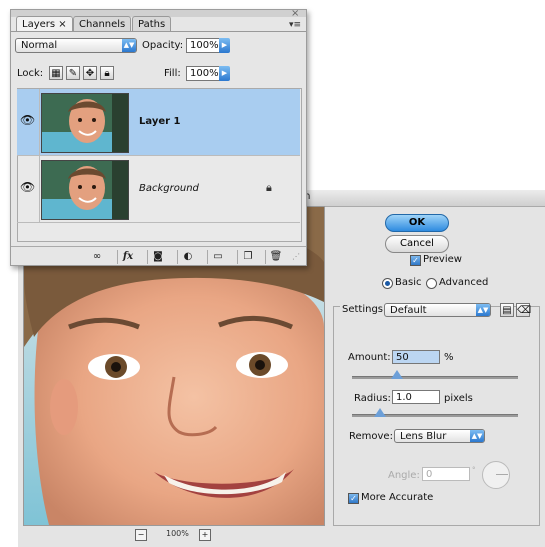 The width and height of the screenshot is (545, 547). What do you see at coordinates (446, 474) in the screenshot?
I see `angle-input: 0` at bounding box center [446, 474].